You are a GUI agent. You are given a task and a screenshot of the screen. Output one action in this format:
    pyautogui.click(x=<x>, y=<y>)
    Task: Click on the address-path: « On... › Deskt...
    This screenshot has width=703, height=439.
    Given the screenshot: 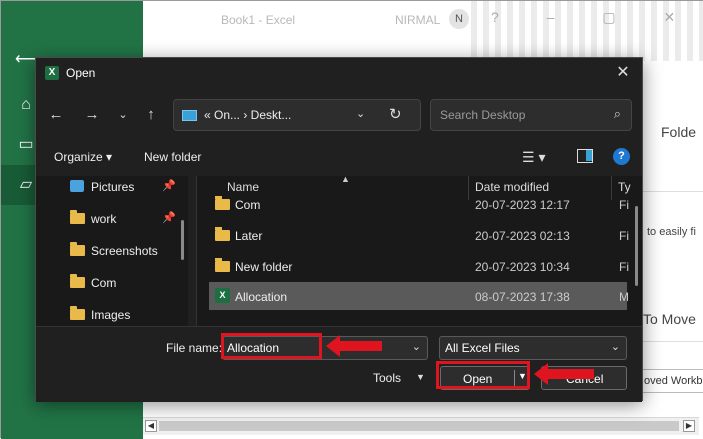 What is the action you would take?
    pyautogui.click(x=247, y=115)
    